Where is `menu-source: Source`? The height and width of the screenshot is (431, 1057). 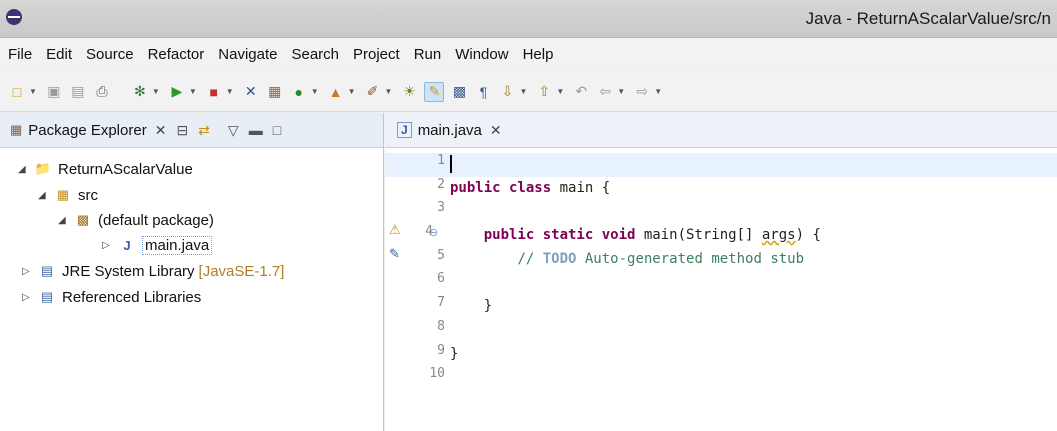
menu-source: Source is located at coordinates (110, 54).